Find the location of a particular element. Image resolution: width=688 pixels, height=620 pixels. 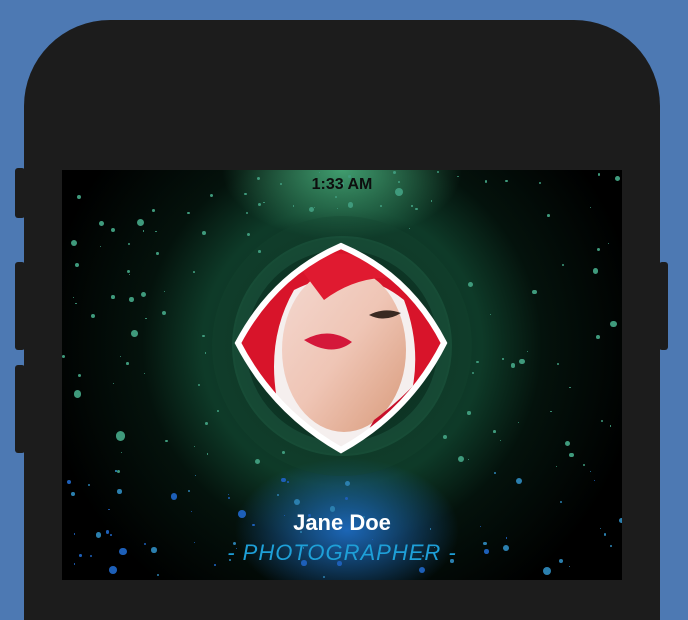

profile-avatar is located at coordinates (342, 348).